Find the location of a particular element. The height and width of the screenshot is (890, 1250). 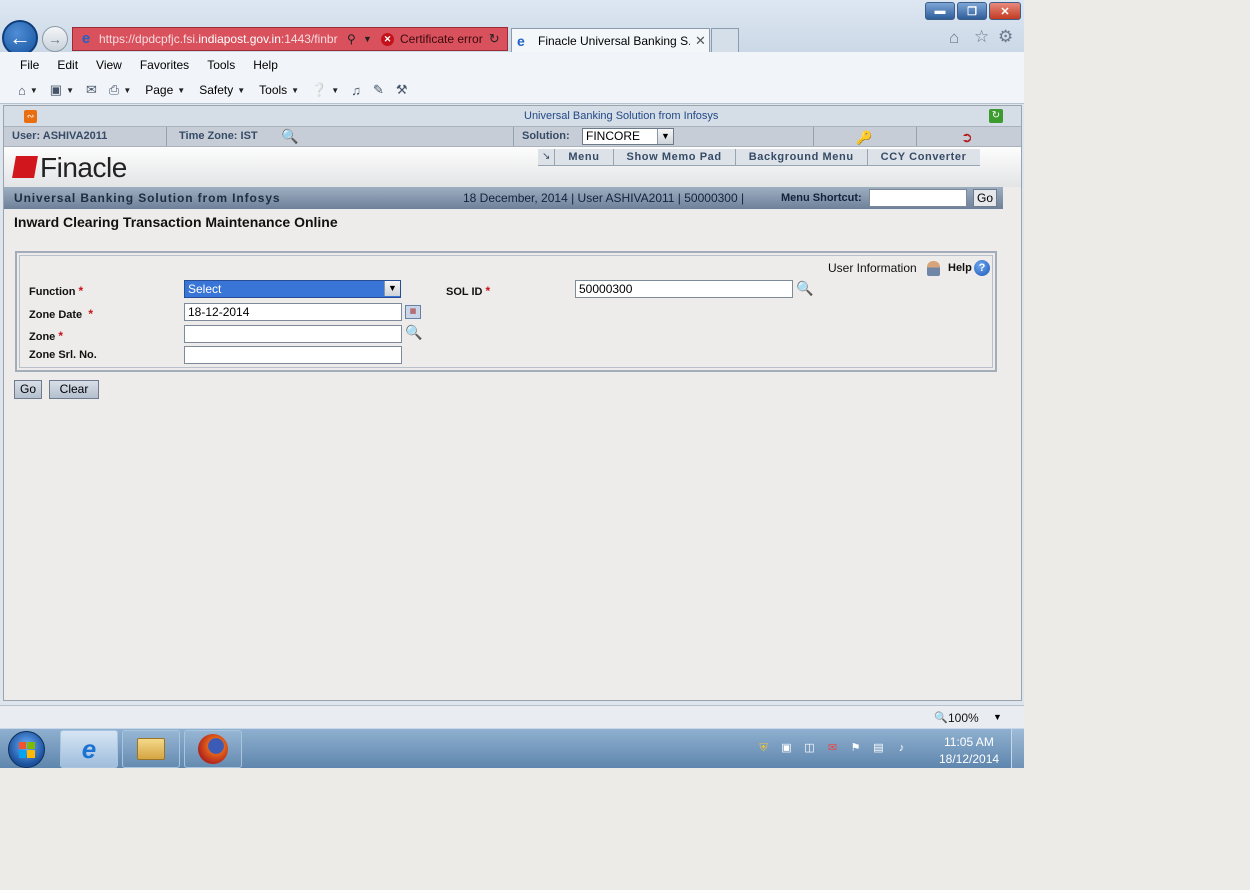

close-window-button: ✕ is located at coordinates (1005, 11).